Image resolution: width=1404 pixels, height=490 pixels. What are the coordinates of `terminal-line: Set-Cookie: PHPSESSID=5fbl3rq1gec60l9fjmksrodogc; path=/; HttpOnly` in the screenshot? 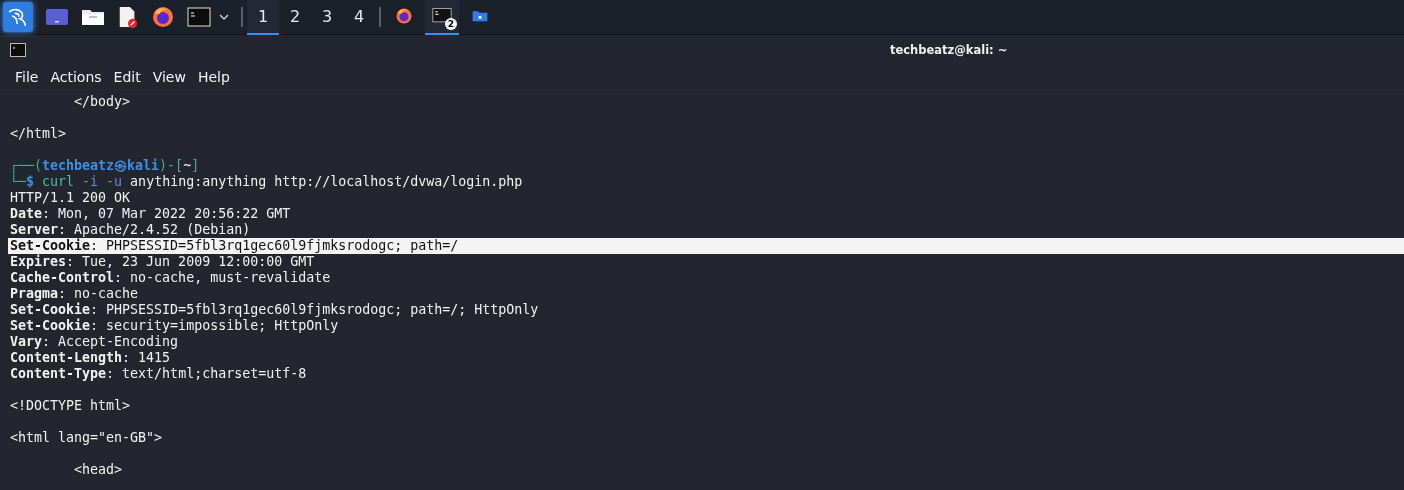 It's located at (274, 309).